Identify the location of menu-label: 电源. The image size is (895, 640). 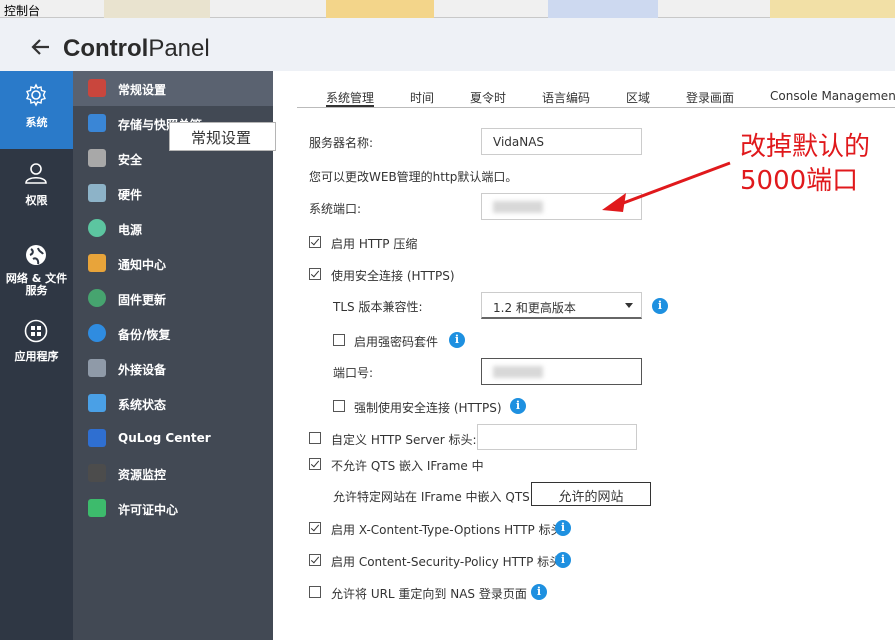
(130, 230).